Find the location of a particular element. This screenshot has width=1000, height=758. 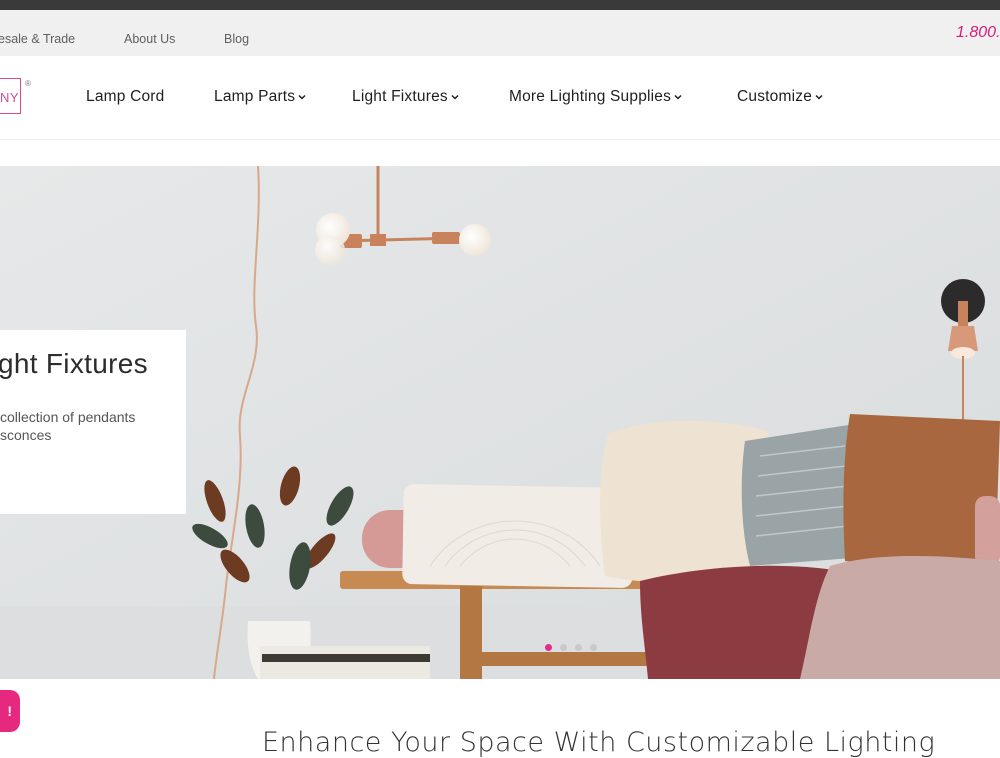

nav-light-fixtures: Light Fixtures is located at coordinates (405, 97).